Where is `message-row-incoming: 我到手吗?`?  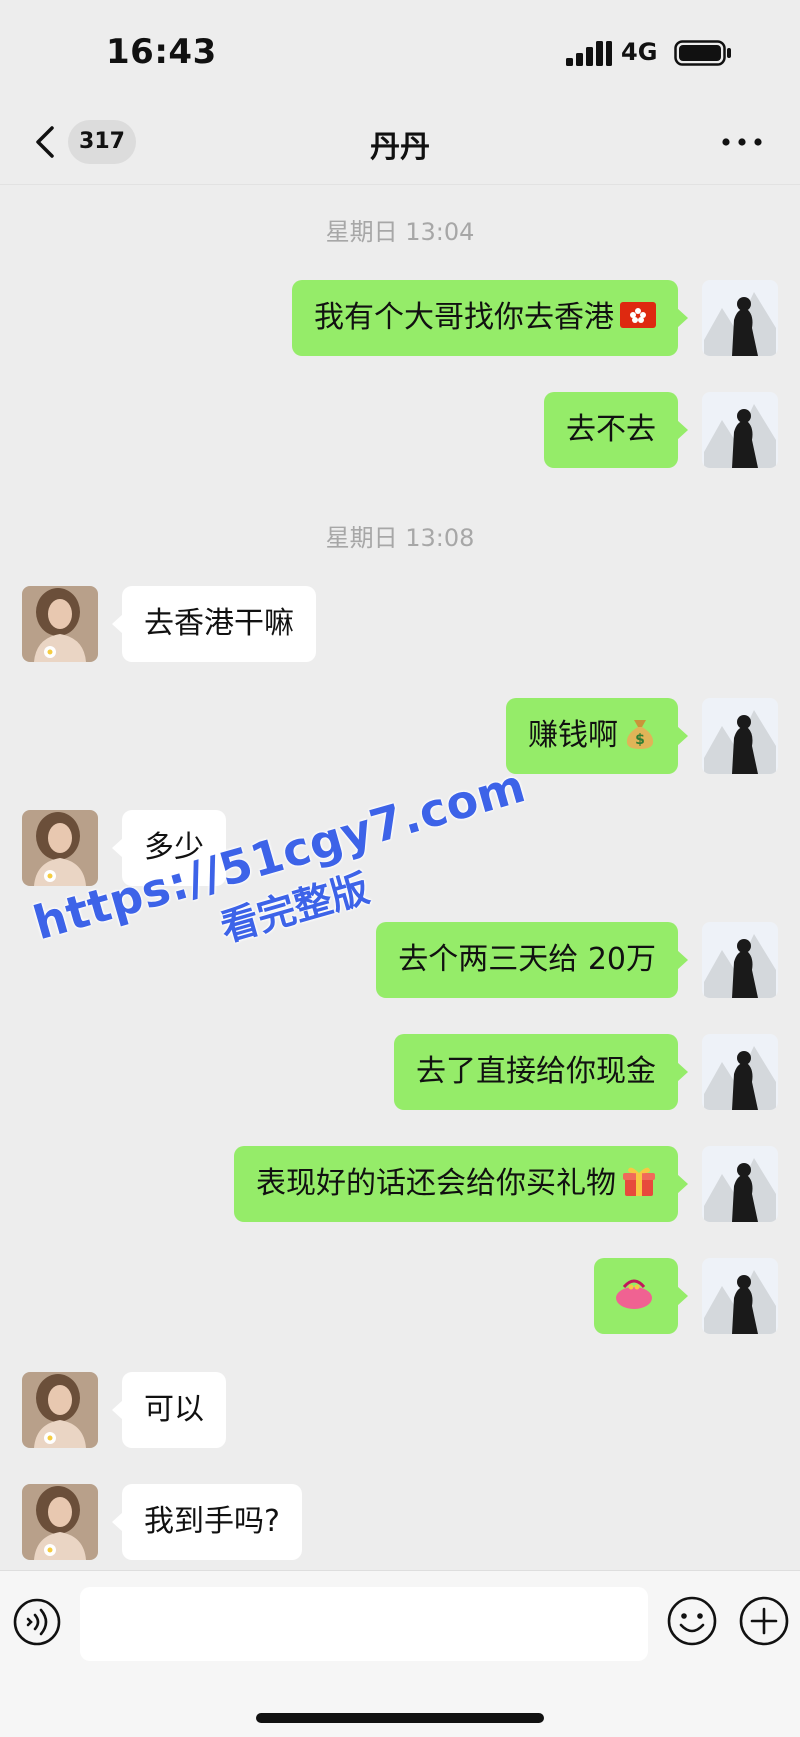
message-row-incoming: 我到手吗? is located at coordinates (172, 1522).